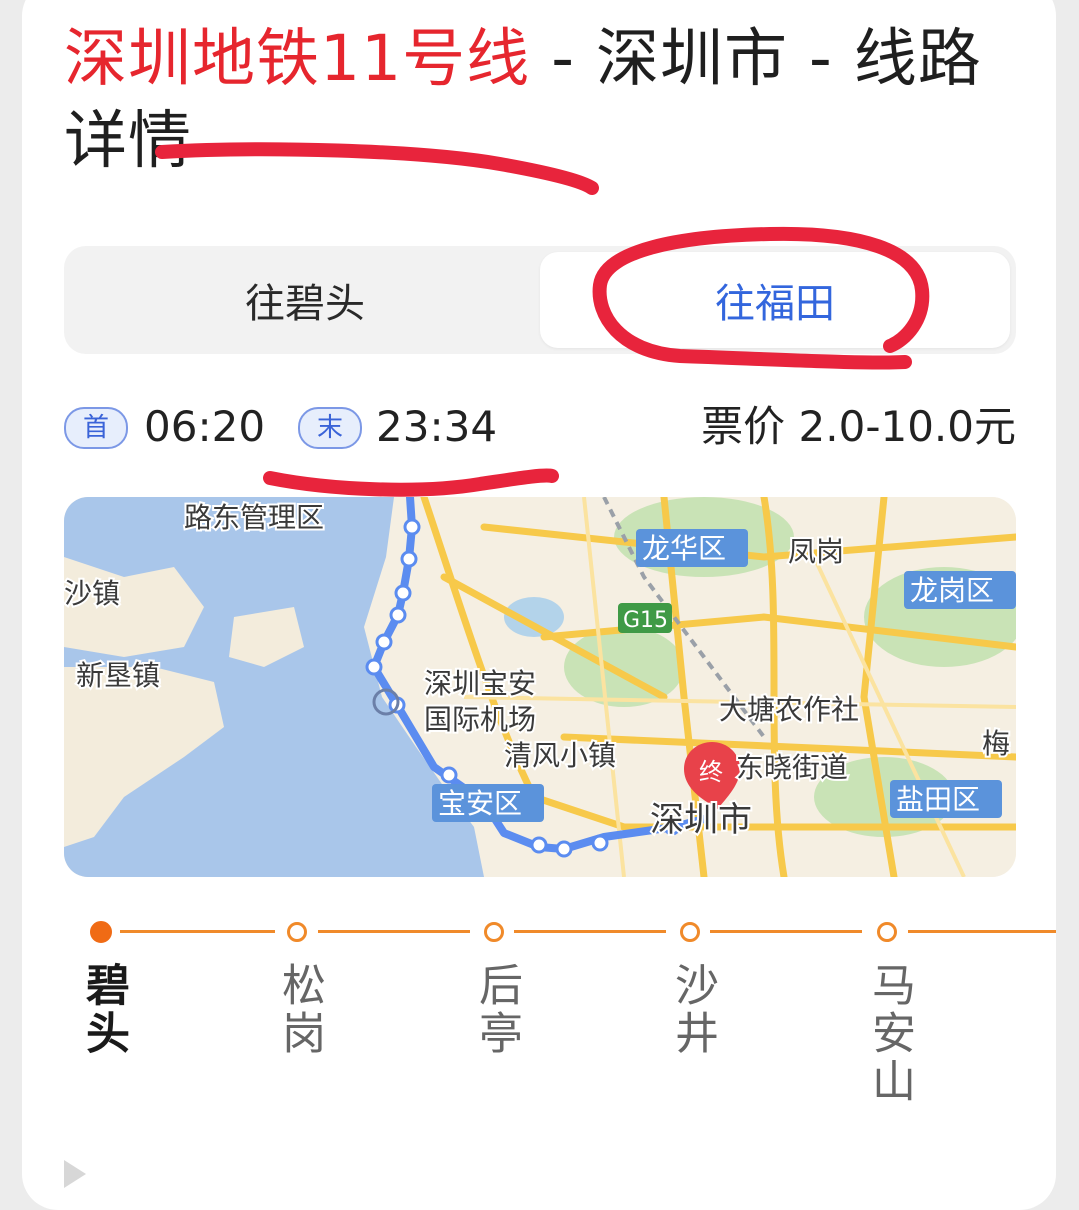 The height and width of the screenshot is (1210, 1079). Describe the element at coordinates (684, 548) in the screenshot. I see `map-label-longhua: 龙华区` at that location.